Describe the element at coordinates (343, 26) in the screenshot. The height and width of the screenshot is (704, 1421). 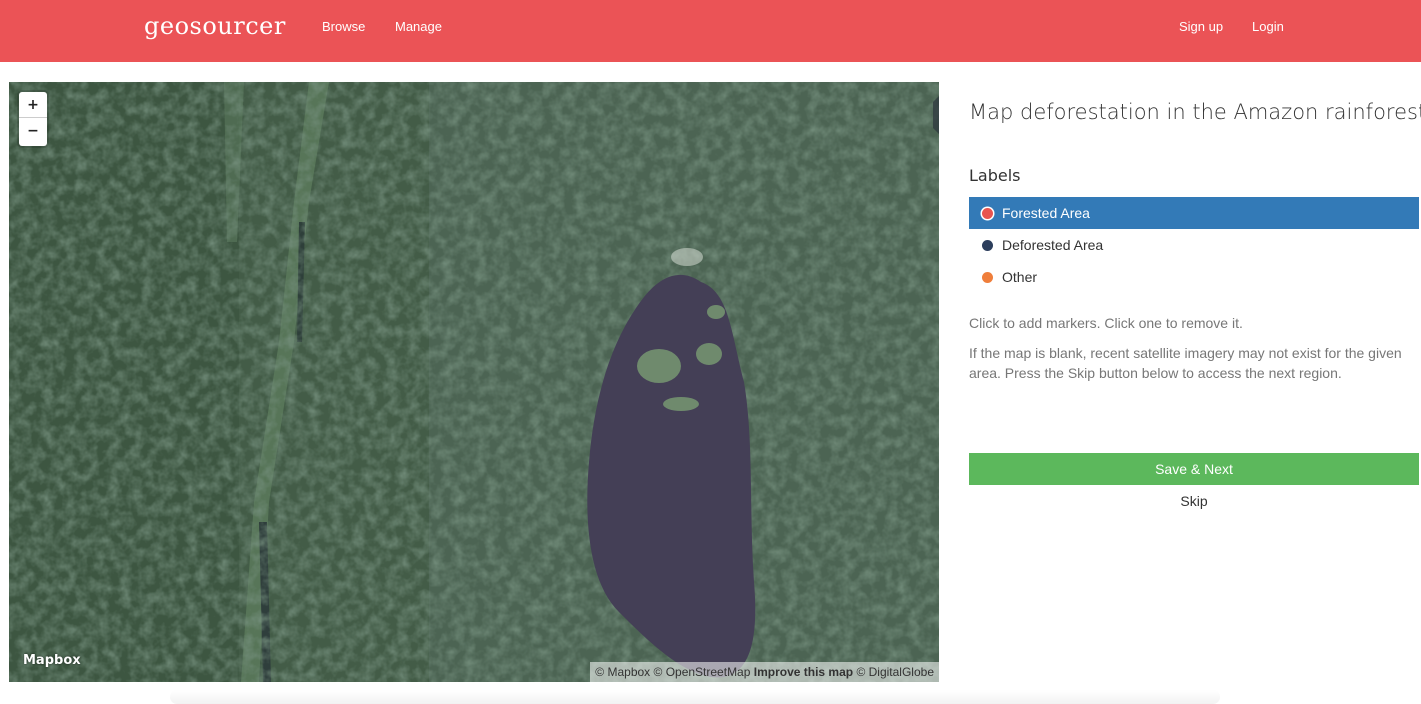
I see `nav-browse-link: Browse` at that location.